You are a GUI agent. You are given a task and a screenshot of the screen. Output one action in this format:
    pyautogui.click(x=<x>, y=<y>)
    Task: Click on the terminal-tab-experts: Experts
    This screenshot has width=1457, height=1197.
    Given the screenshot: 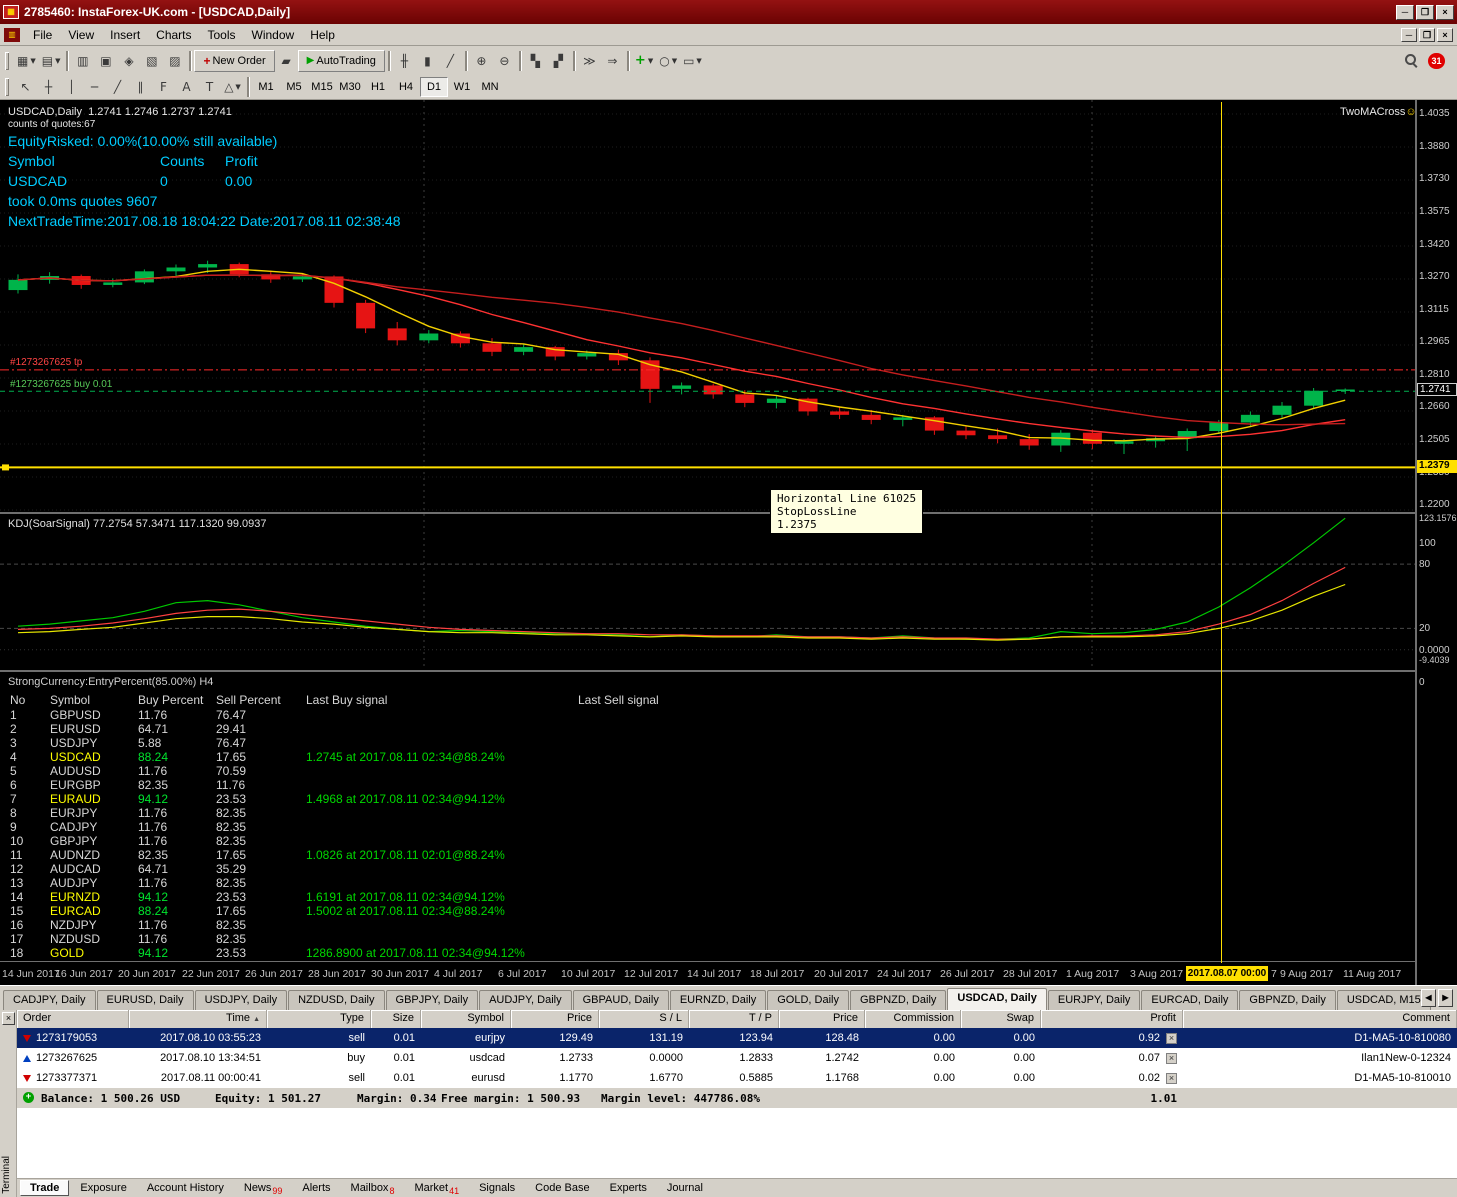 What is the action you would take?
    pyautogui.click(x=628, y=1188)
    